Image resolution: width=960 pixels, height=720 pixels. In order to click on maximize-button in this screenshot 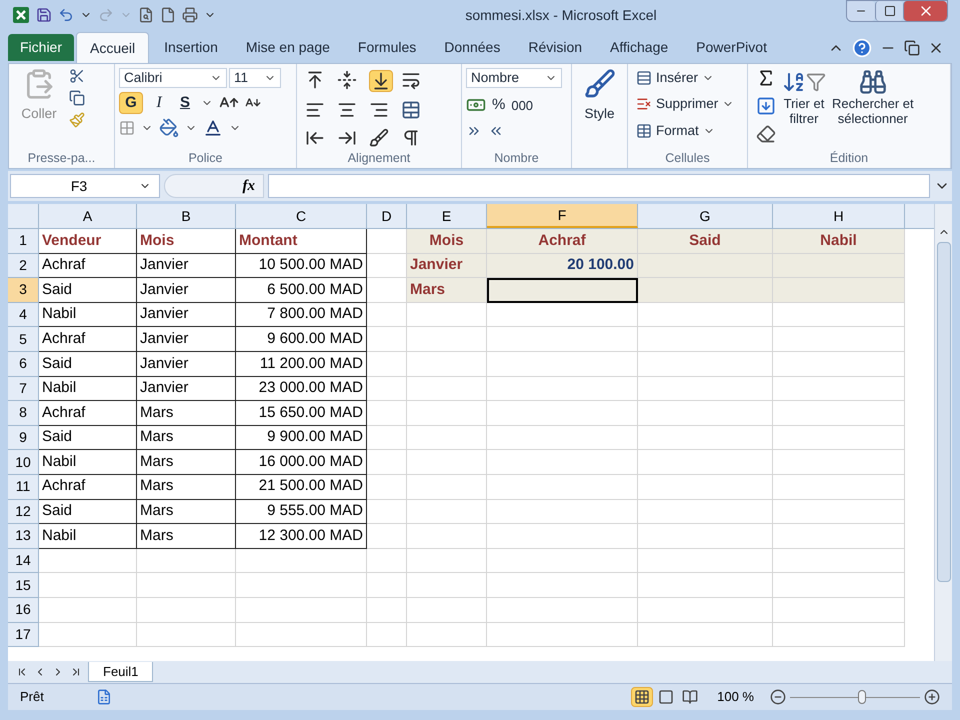, I will do `click(889, 11)`.